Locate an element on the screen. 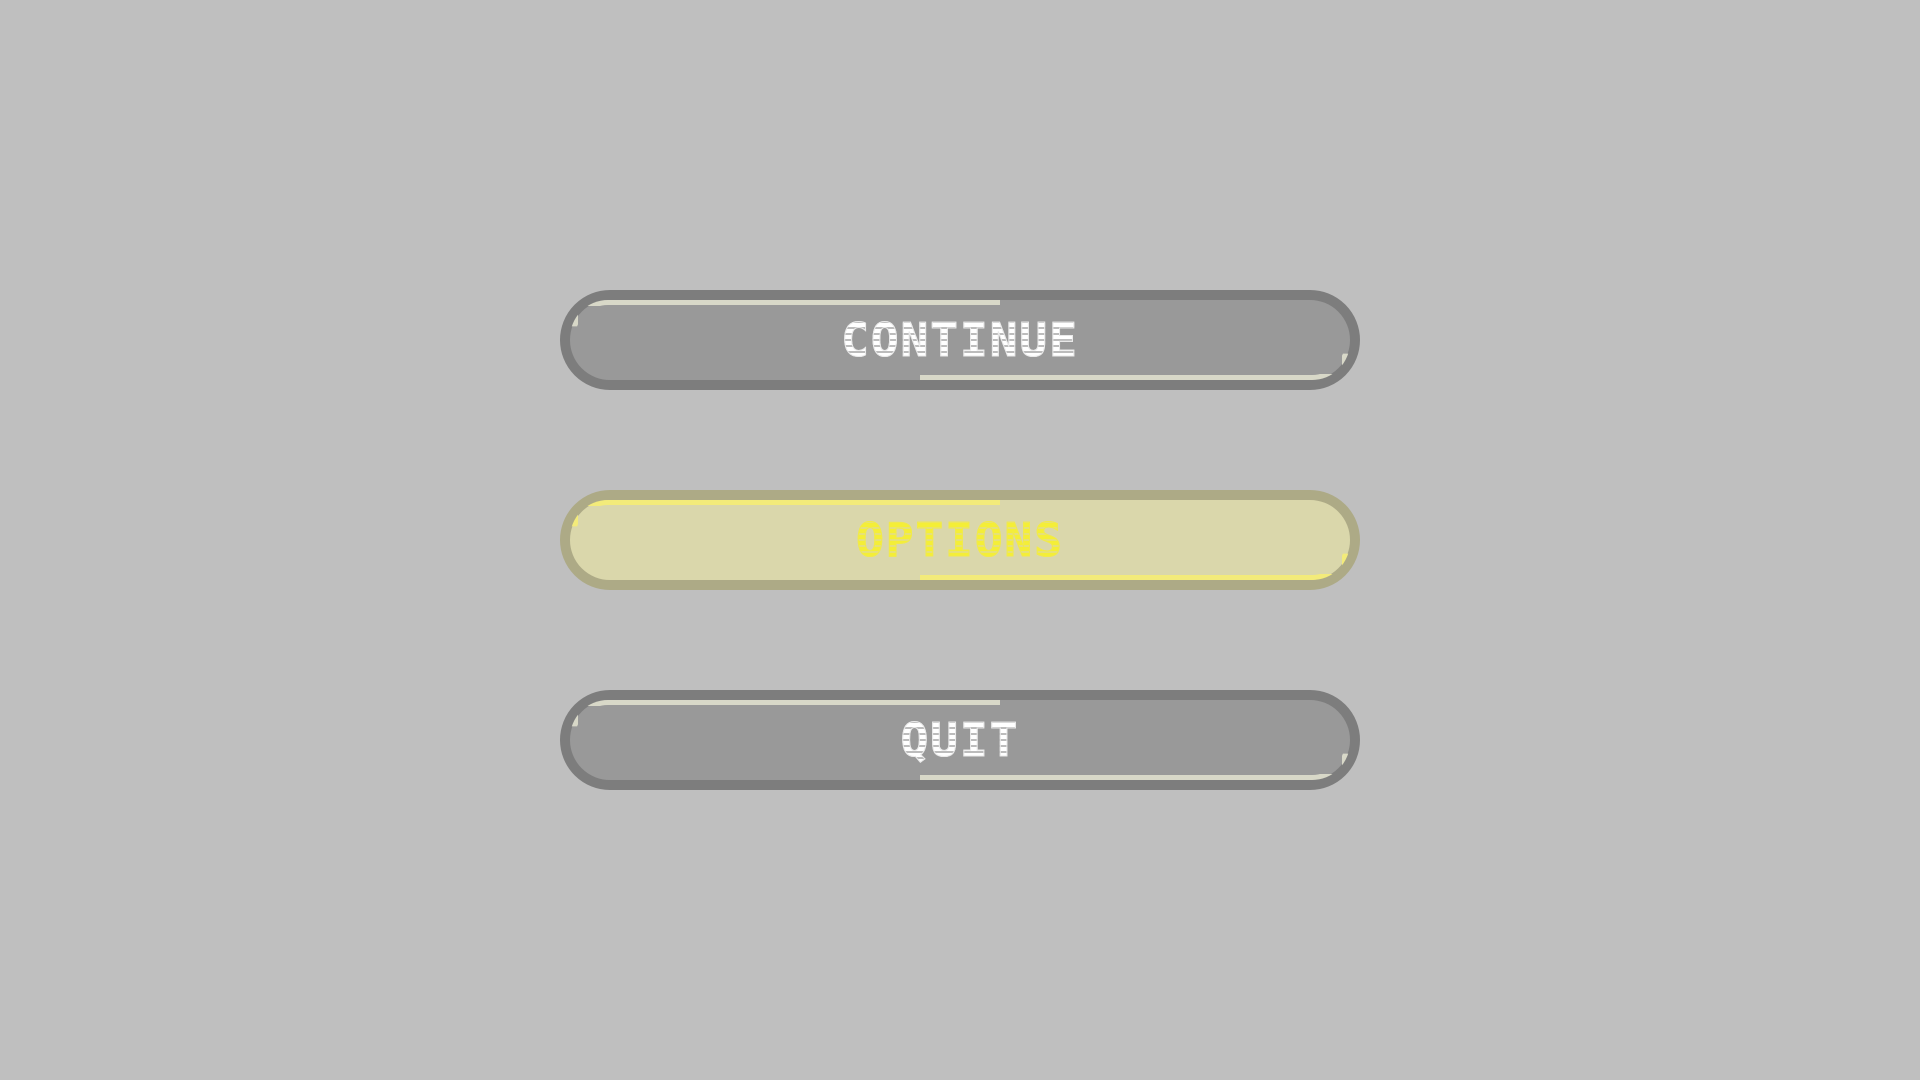 Image resolution: width=1920 pixels, height=1080 pixels. quit-button: QUIT is located at coordinates (960, 740).